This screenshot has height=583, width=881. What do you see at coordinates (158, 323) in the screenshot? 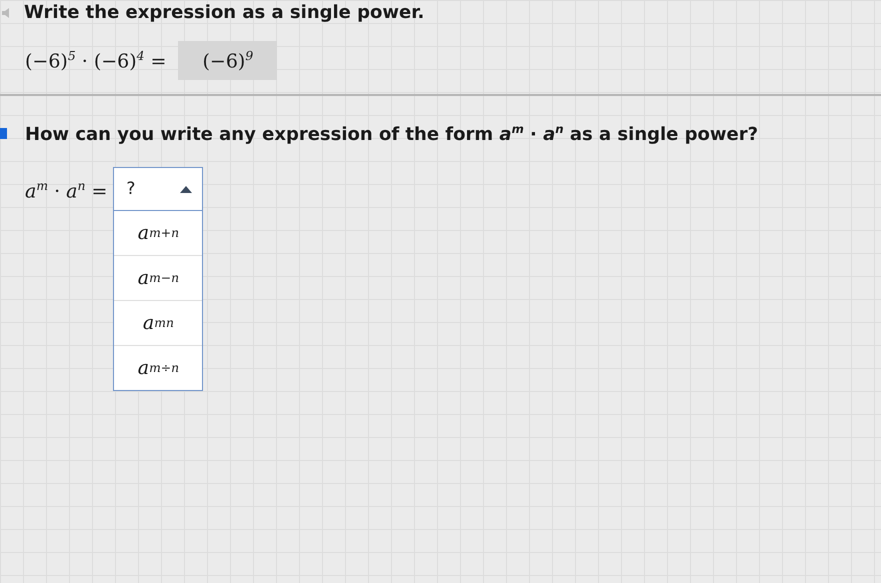
I see `dropdown-option: a$^{mn}$` at bounding box center [158, 323].